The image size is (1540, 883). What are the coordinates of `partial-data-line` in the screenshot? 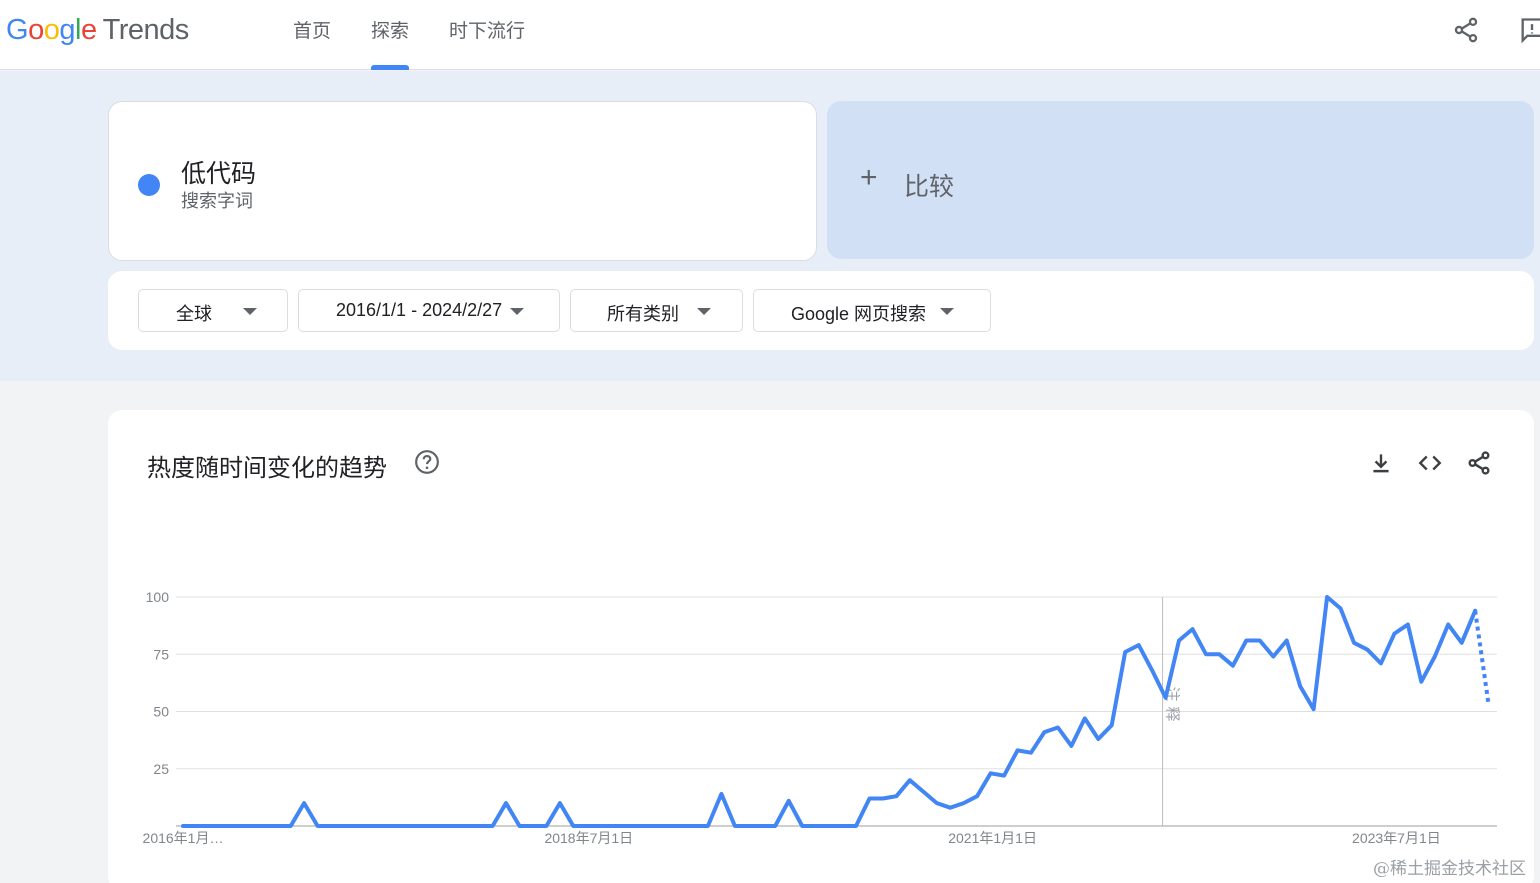 It's located at (1482, 657).